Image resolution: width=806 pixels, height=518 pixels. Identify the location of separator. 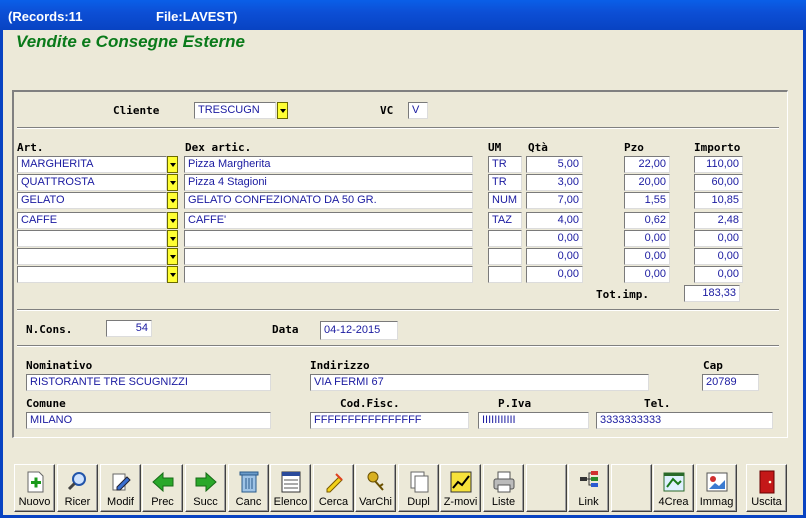
(398, 346).